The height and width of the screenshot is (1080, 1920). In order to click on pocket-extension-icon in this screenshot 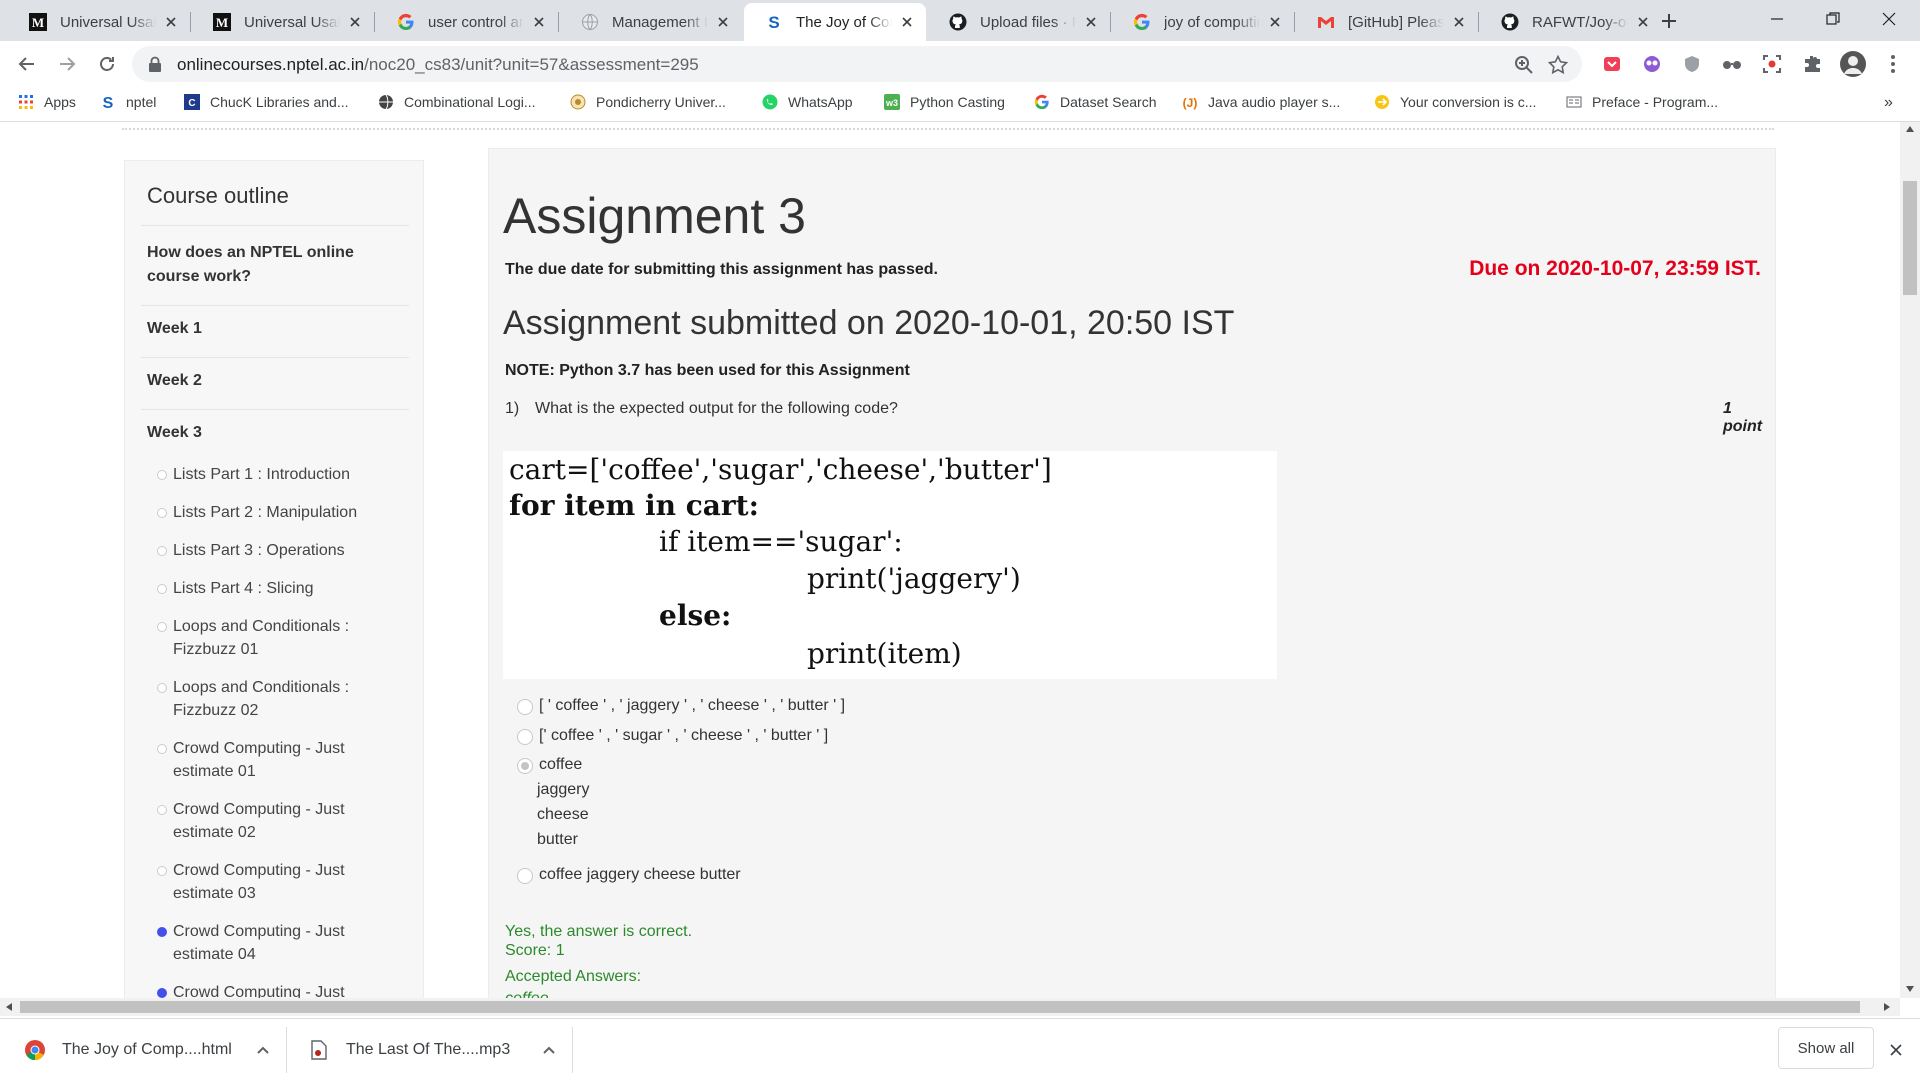, I will do `click(1612, 64)`.